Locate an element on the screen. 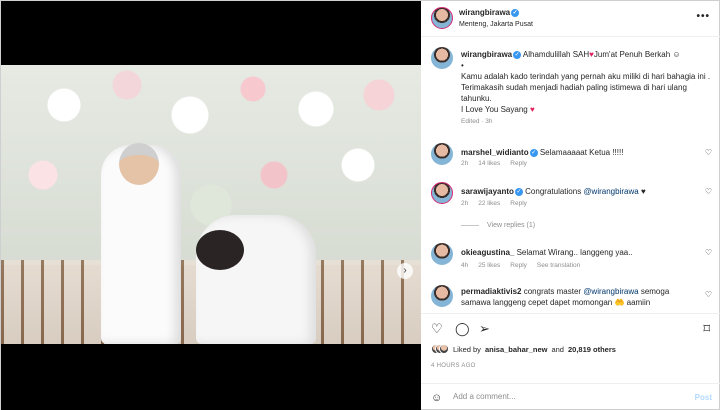 This screenshot has width=720, height=410. share-icon: ➢ is located at coordinates (484, 329).